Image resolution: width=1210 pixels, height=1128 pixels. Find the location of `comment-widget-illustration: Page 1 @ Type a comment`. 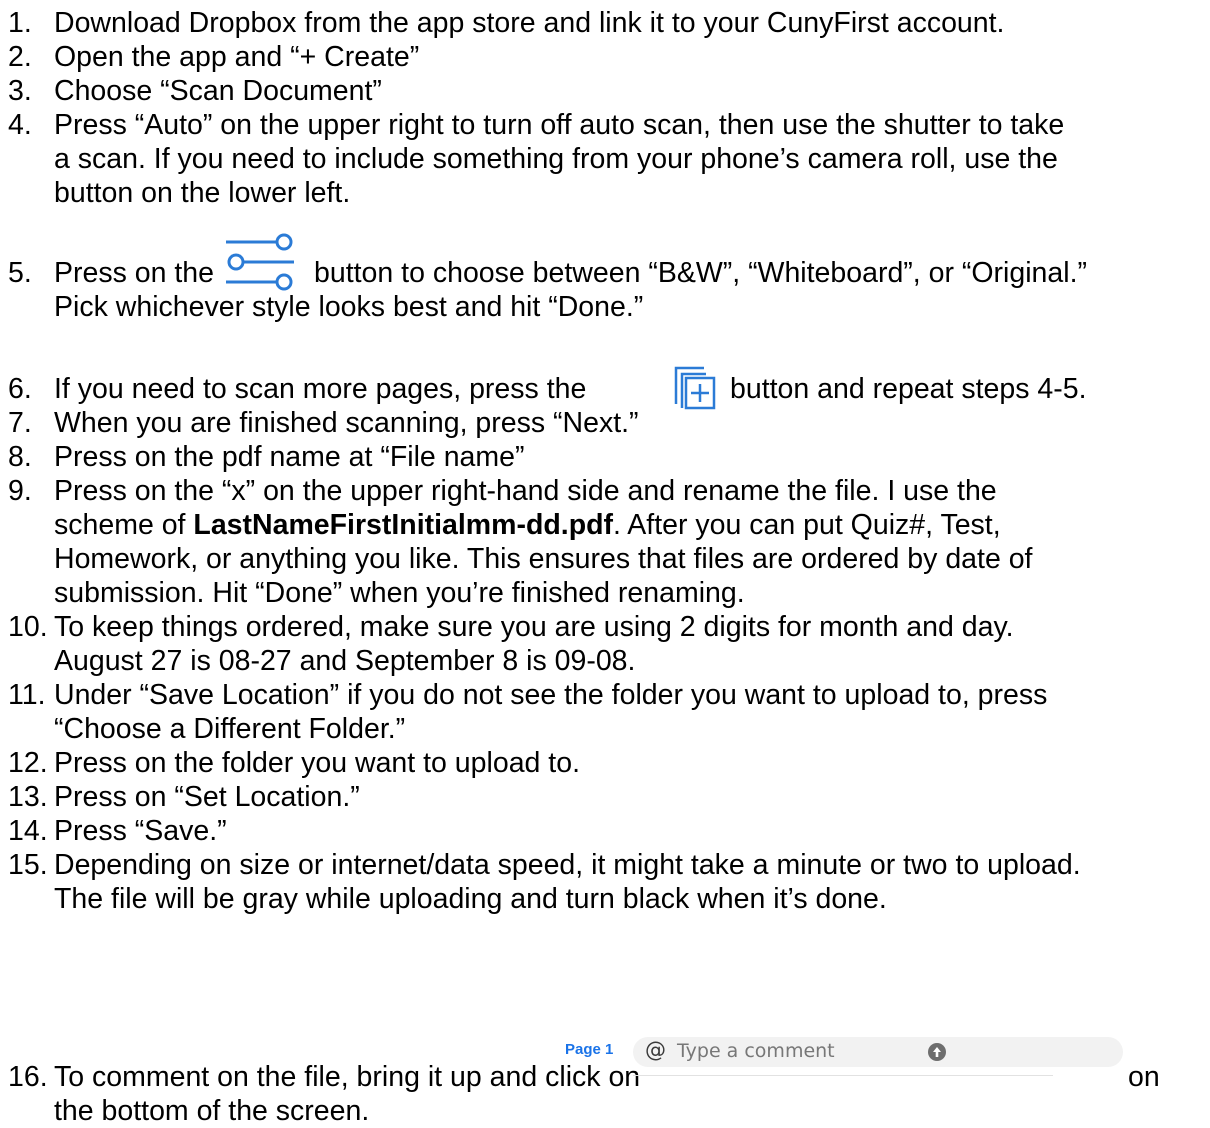

comment-widget-illustration: Page 1 @ Type a comment is located at coordinates (845, 1057).